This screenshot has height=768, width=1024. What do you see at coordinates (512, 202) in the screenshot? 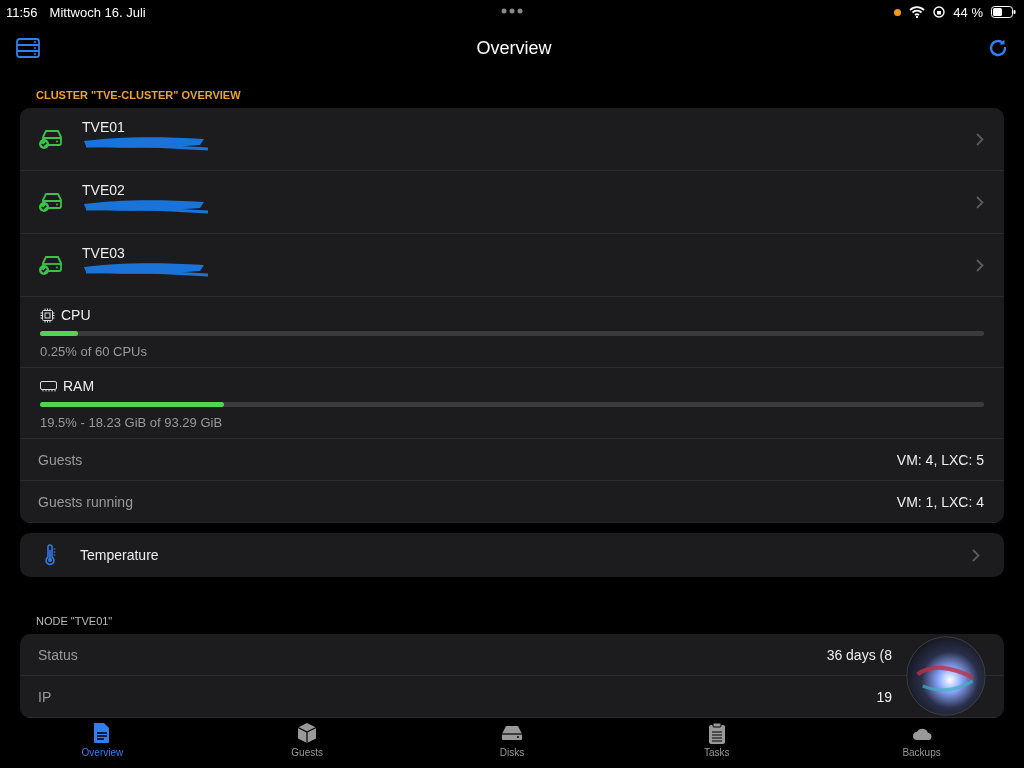
I see `node-row: TVE02` at bounding box center [512, 202].